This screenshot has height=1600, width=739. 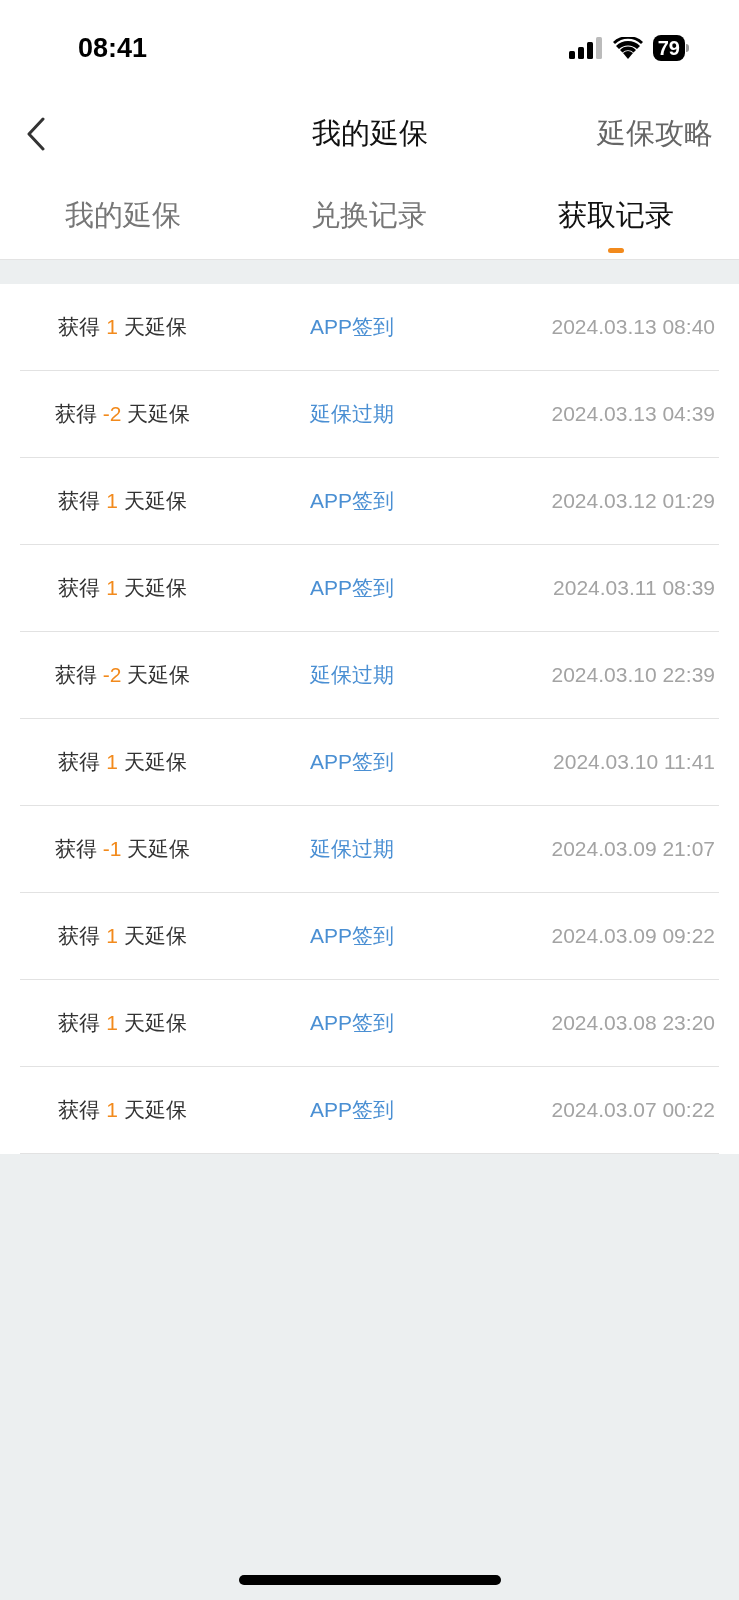 What do you see at coordinates (585, 48) in the screenshot?
I see `signal-icon` at bounding box center [585, 48].